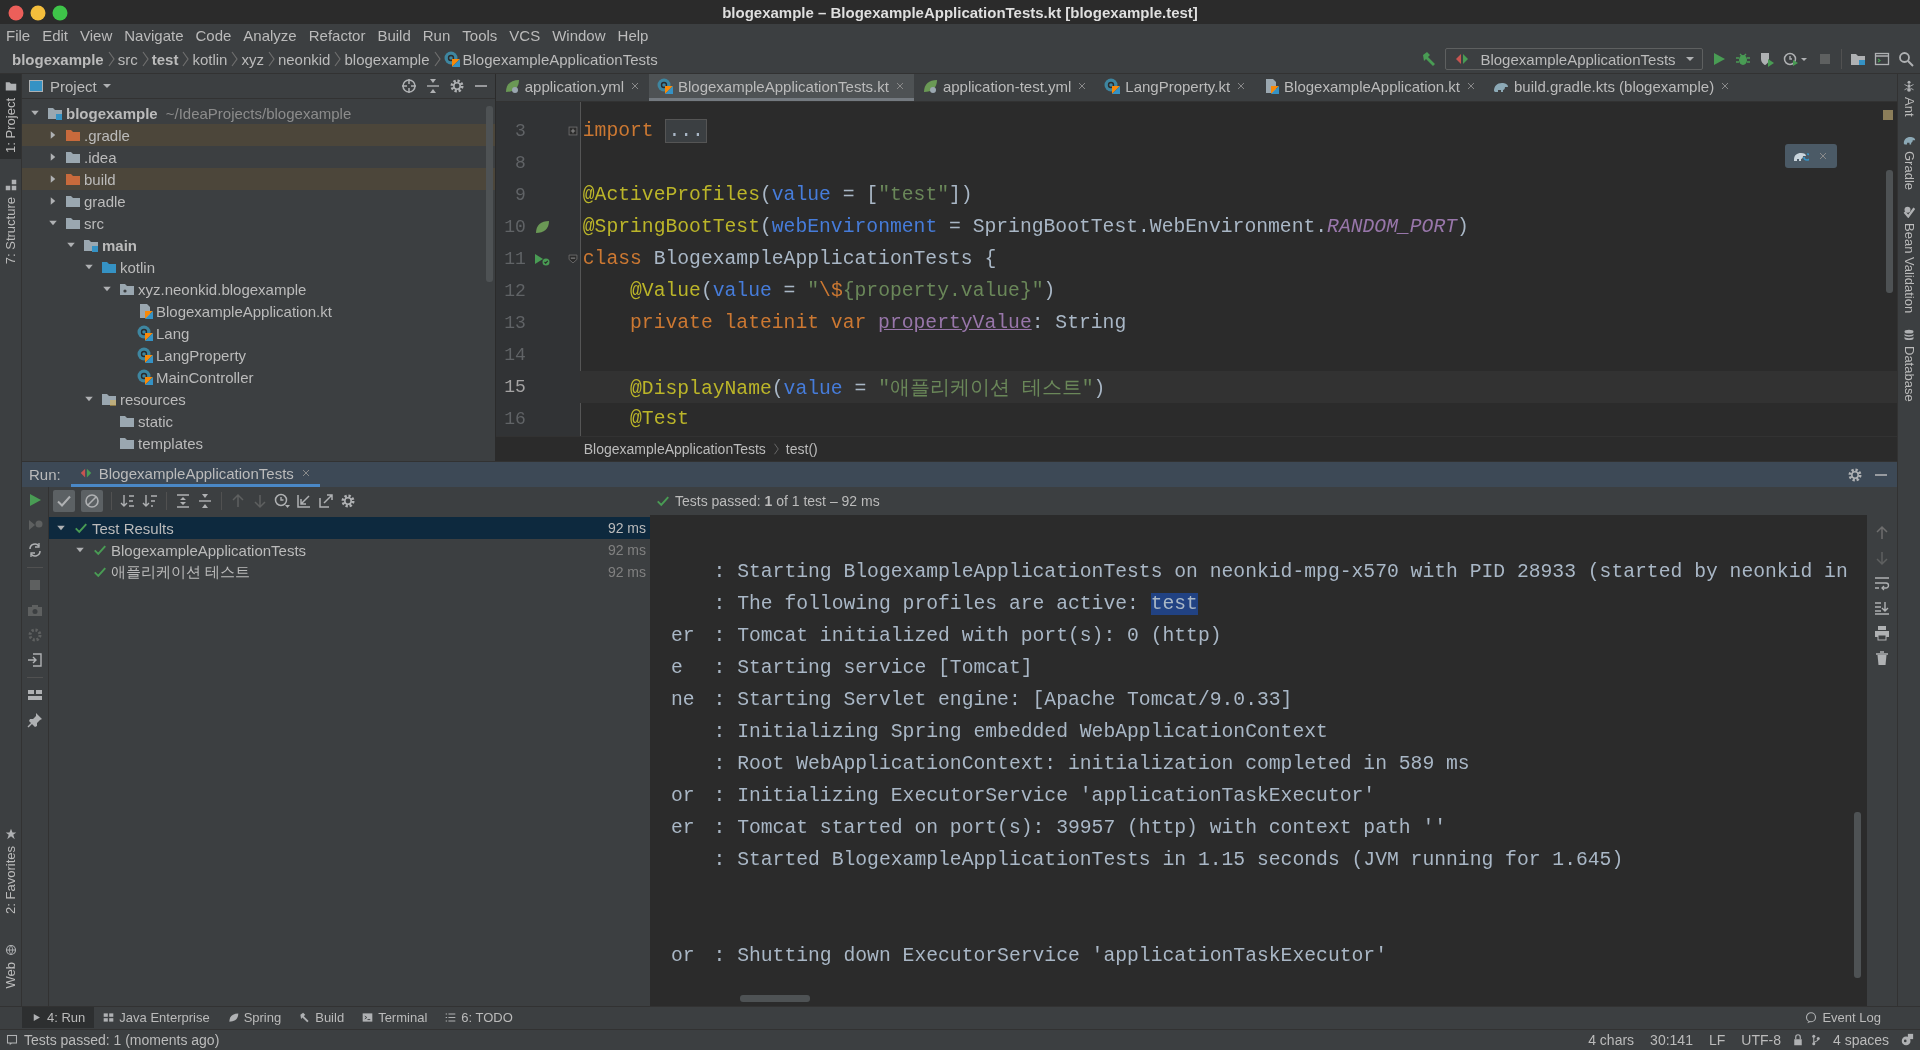  Describe the element at coordinates (1743, 59) in the screenshot. I see `debug-icon` at that location.